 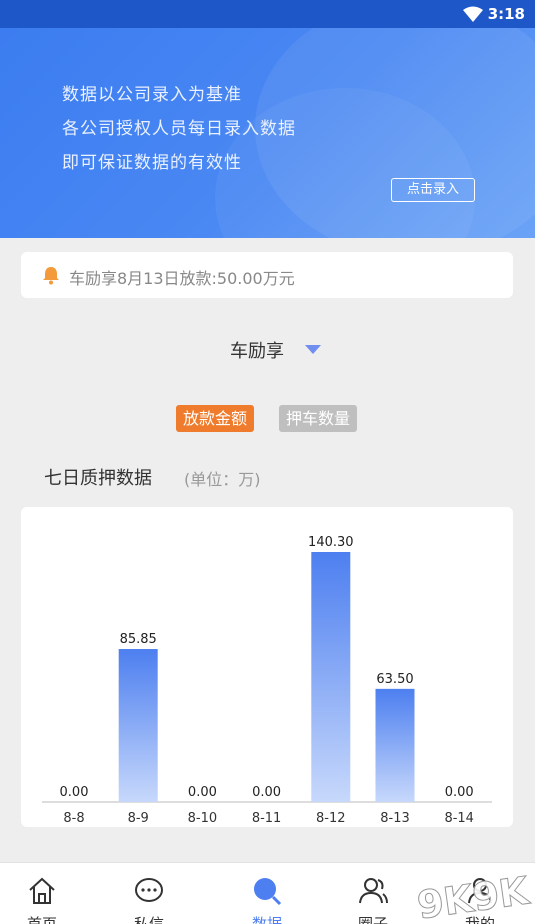 I want to click on tab-loan-amount: 放款金额, so click(x=215, y=418).